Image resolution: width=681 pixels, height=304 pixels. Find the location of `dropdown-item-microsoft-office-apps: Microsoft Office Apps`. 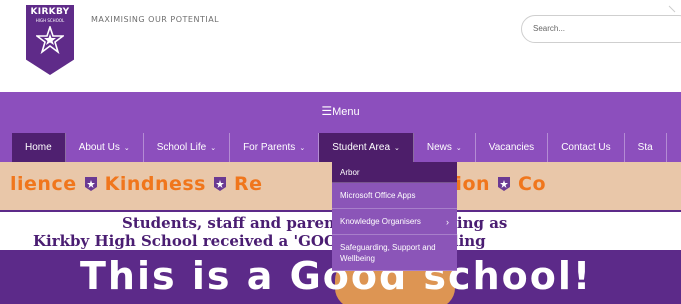

dropdown-item-microsoft-office-apps: Microsoft Office Apps is located at coordinates (394, 196).